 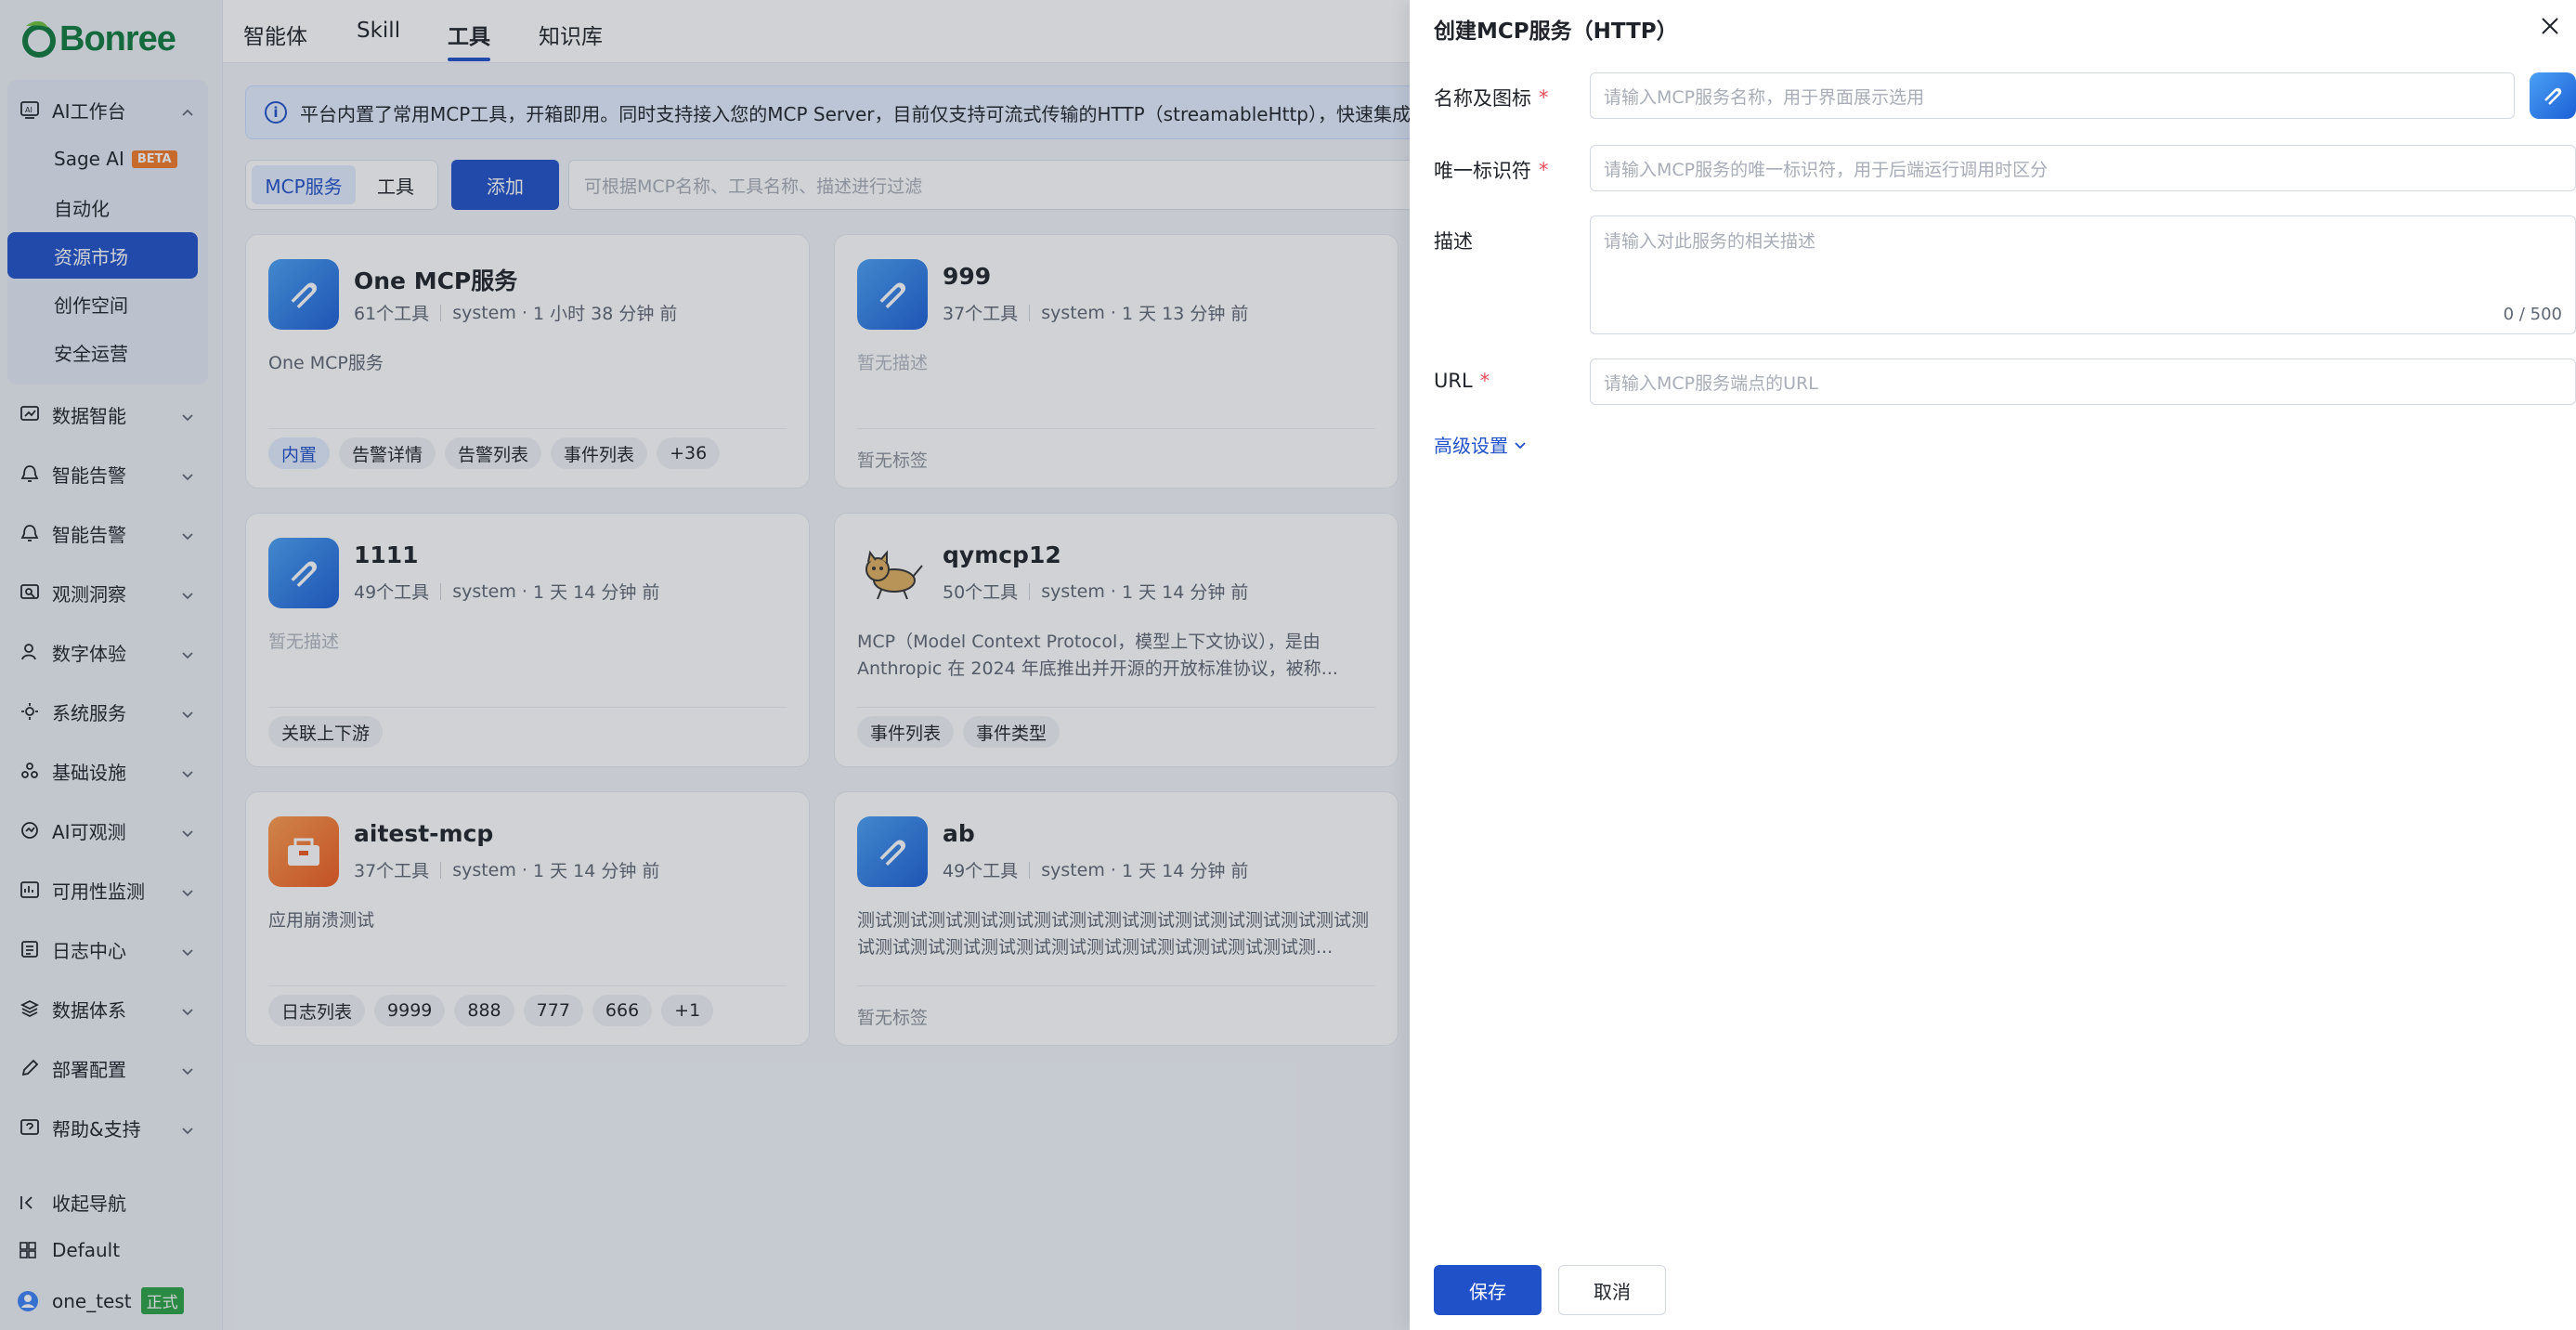 I want to click on mcp-icon, so click(x=2553, y=96).